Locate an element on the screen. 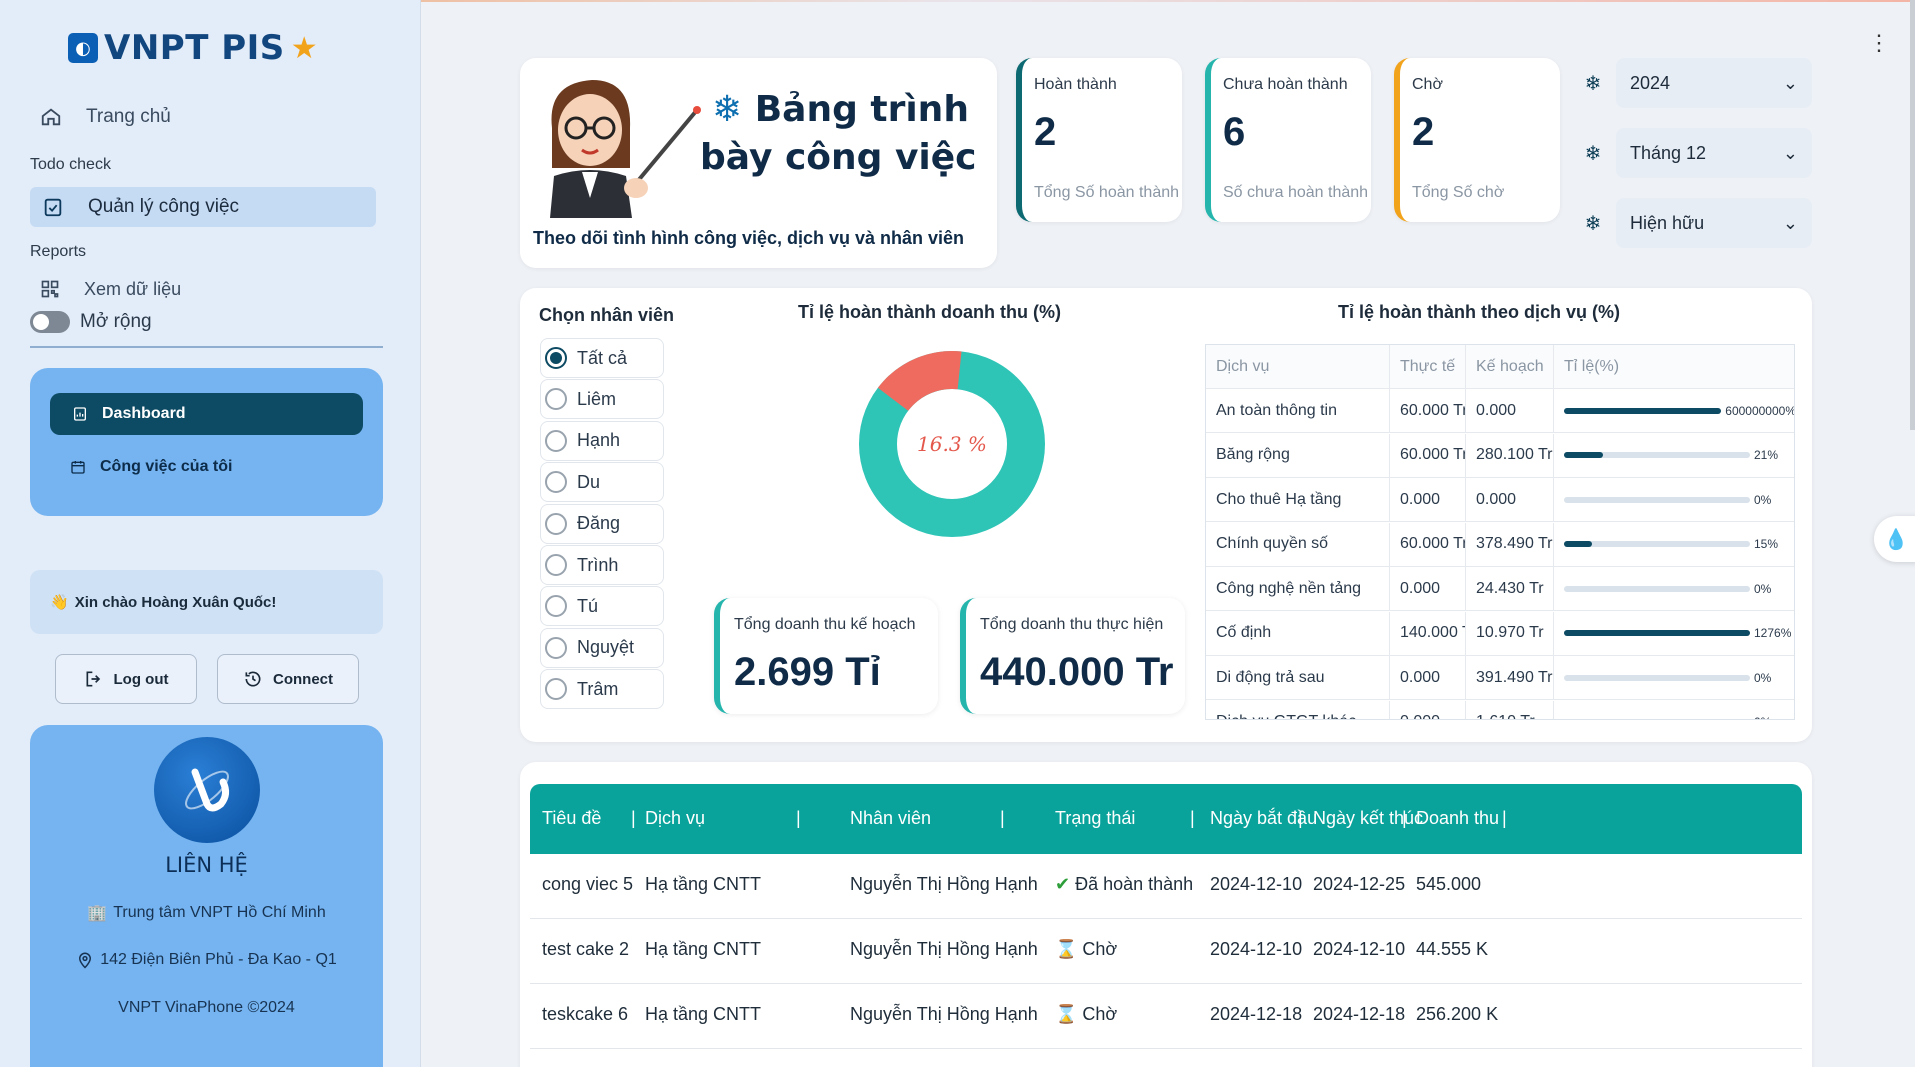 Image resolution: width=1915 pixels, height=1067 pixels. employee-select-title: Chọn nhân viên is located at coordinates (606, 315).